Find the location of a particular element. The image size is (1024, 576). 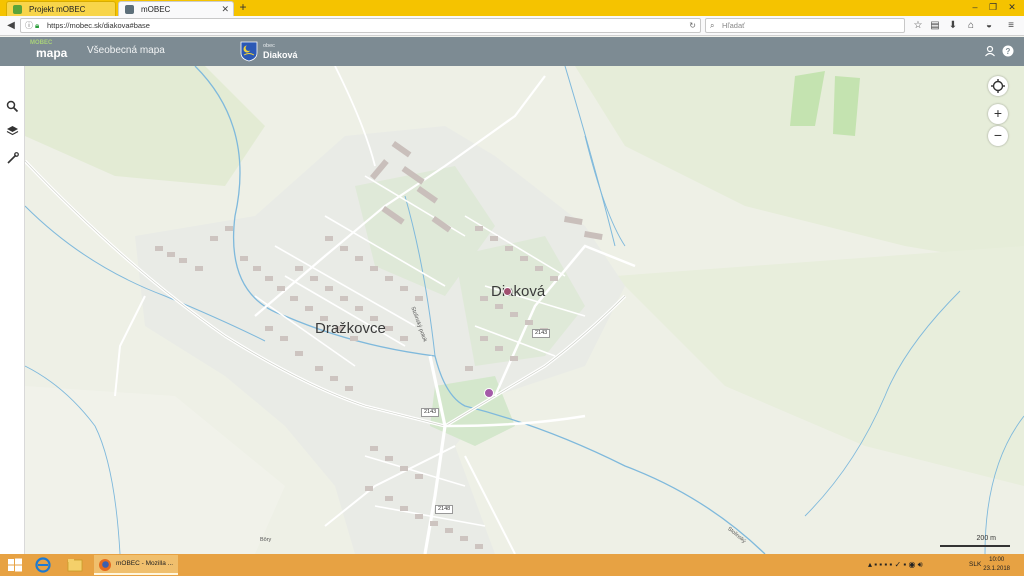

crosshair-icon is located at coordinates (998, 86).